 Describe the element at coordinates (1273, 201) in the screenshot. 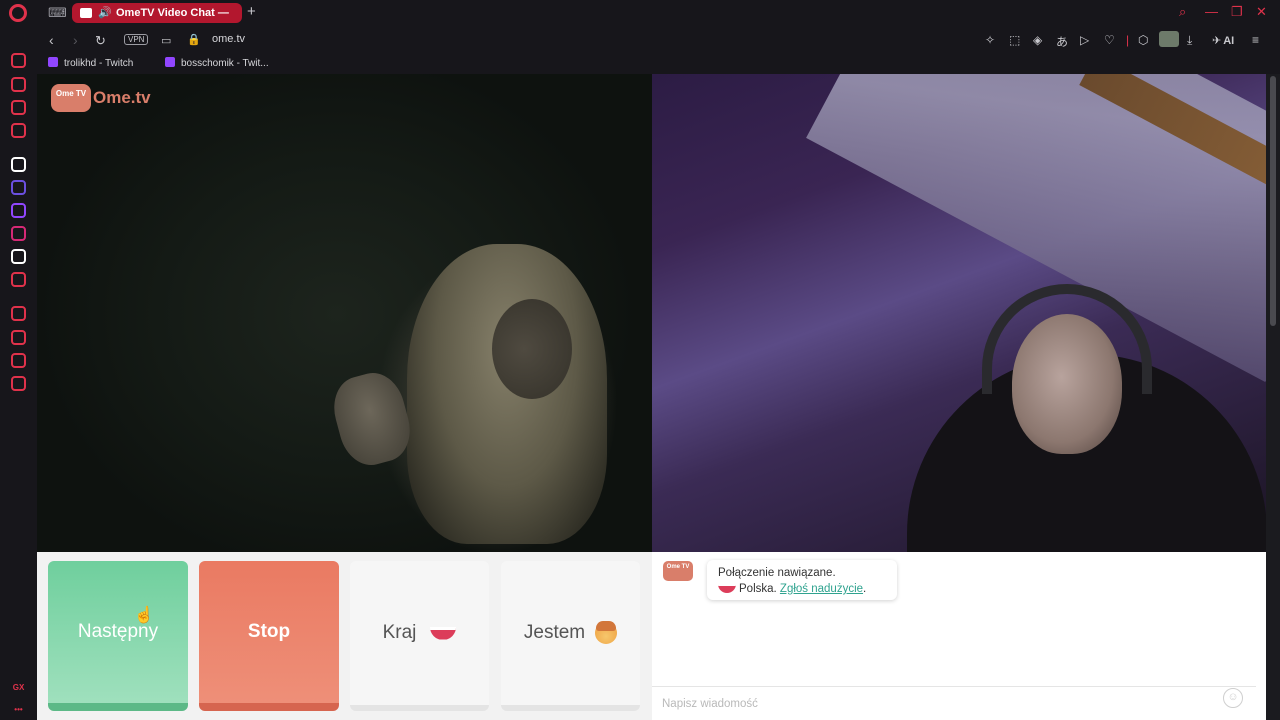

I see `scrollbar-thumb` at that location.